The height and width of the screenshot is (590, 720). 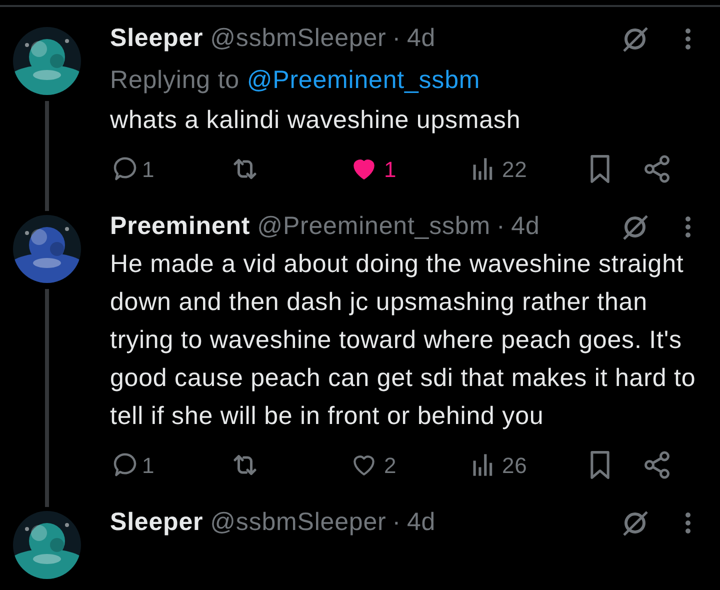 What do you see at coordinates (316, 120) in the screenshot?
I see `post-text: whats a kalindi waveshine upsmash` at bounding box center [316, 120].